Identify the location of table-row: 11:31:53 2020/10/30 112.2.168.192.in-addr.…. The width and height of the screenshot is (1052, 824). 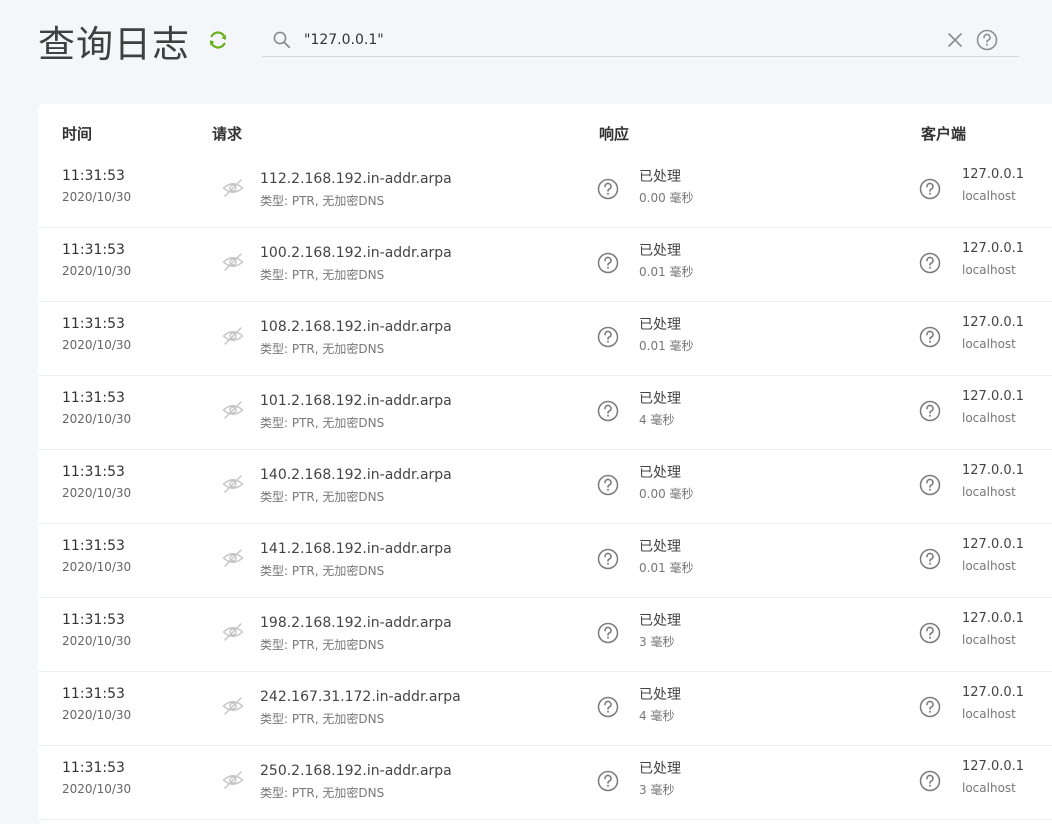
(545, 191).